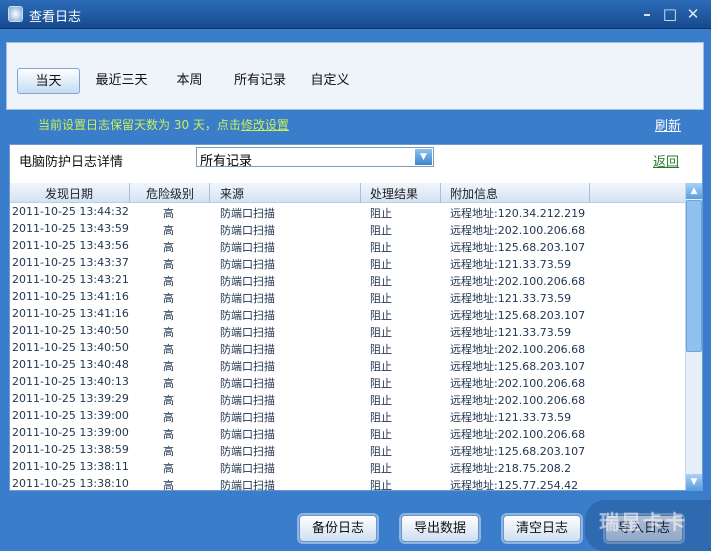 This screenshot has width=711, height=551. Describe the element at coordinates (232, 193) in the screenshot. I see `column-header-source: 来源` at that location.